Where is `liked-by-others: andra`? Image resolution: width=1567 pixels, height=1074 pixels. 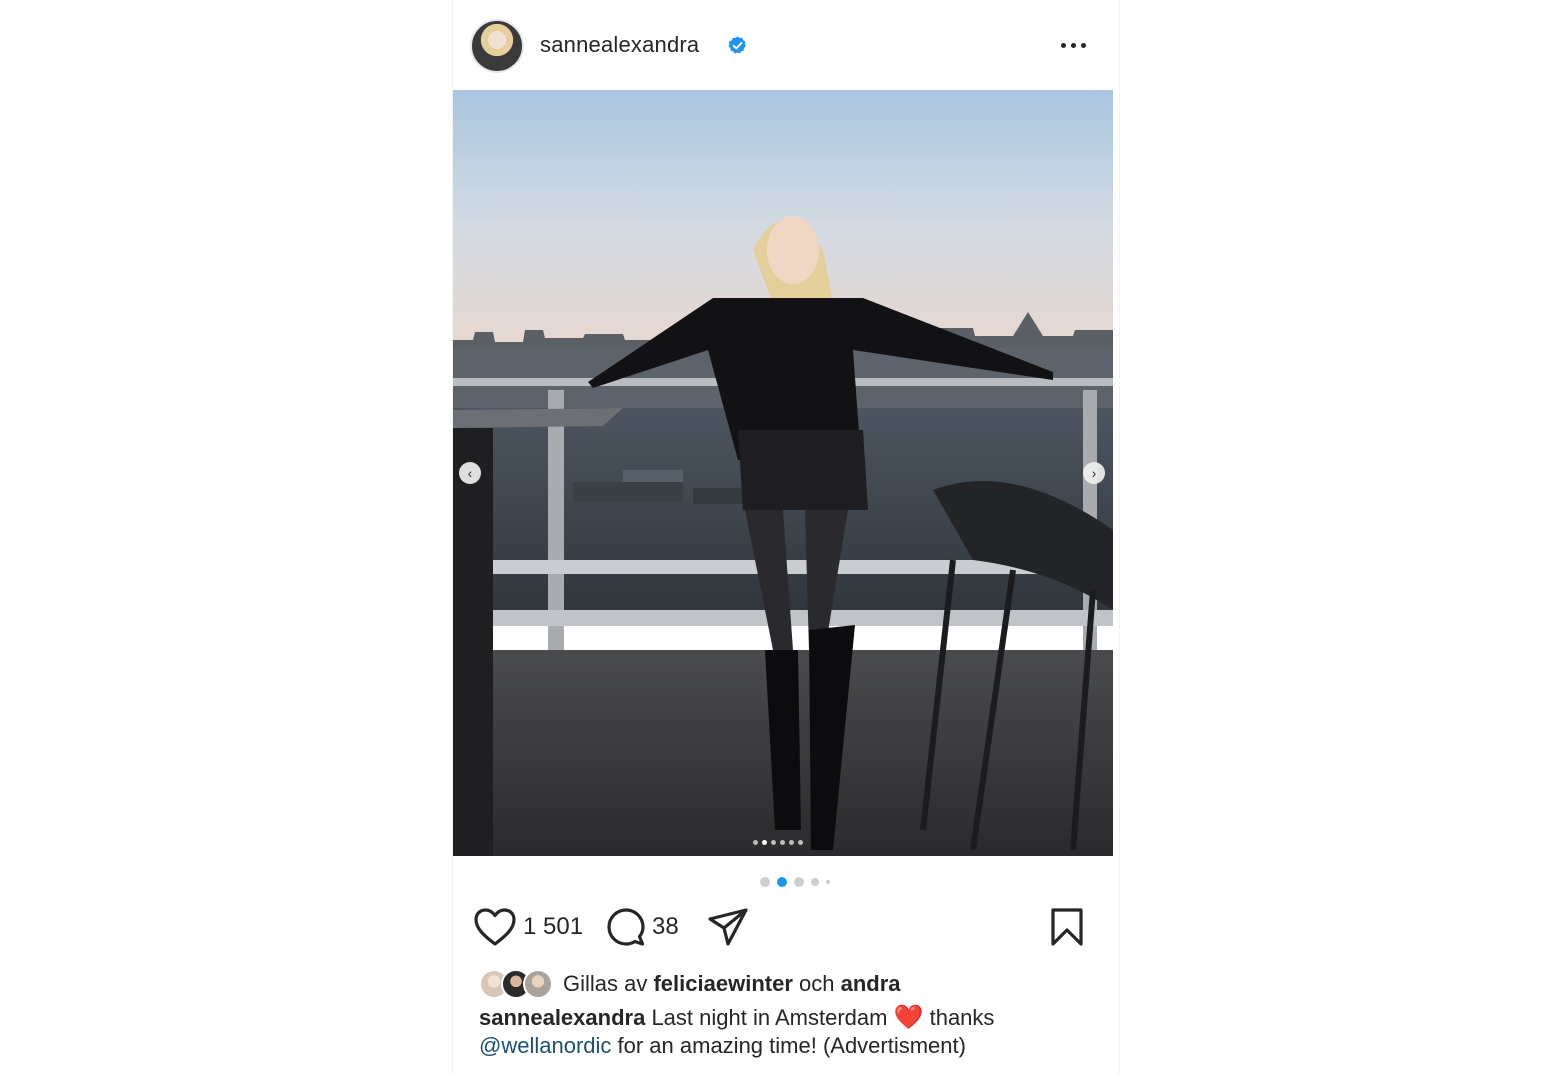 liked-by-others: andra is located at coordinates (871, 983).